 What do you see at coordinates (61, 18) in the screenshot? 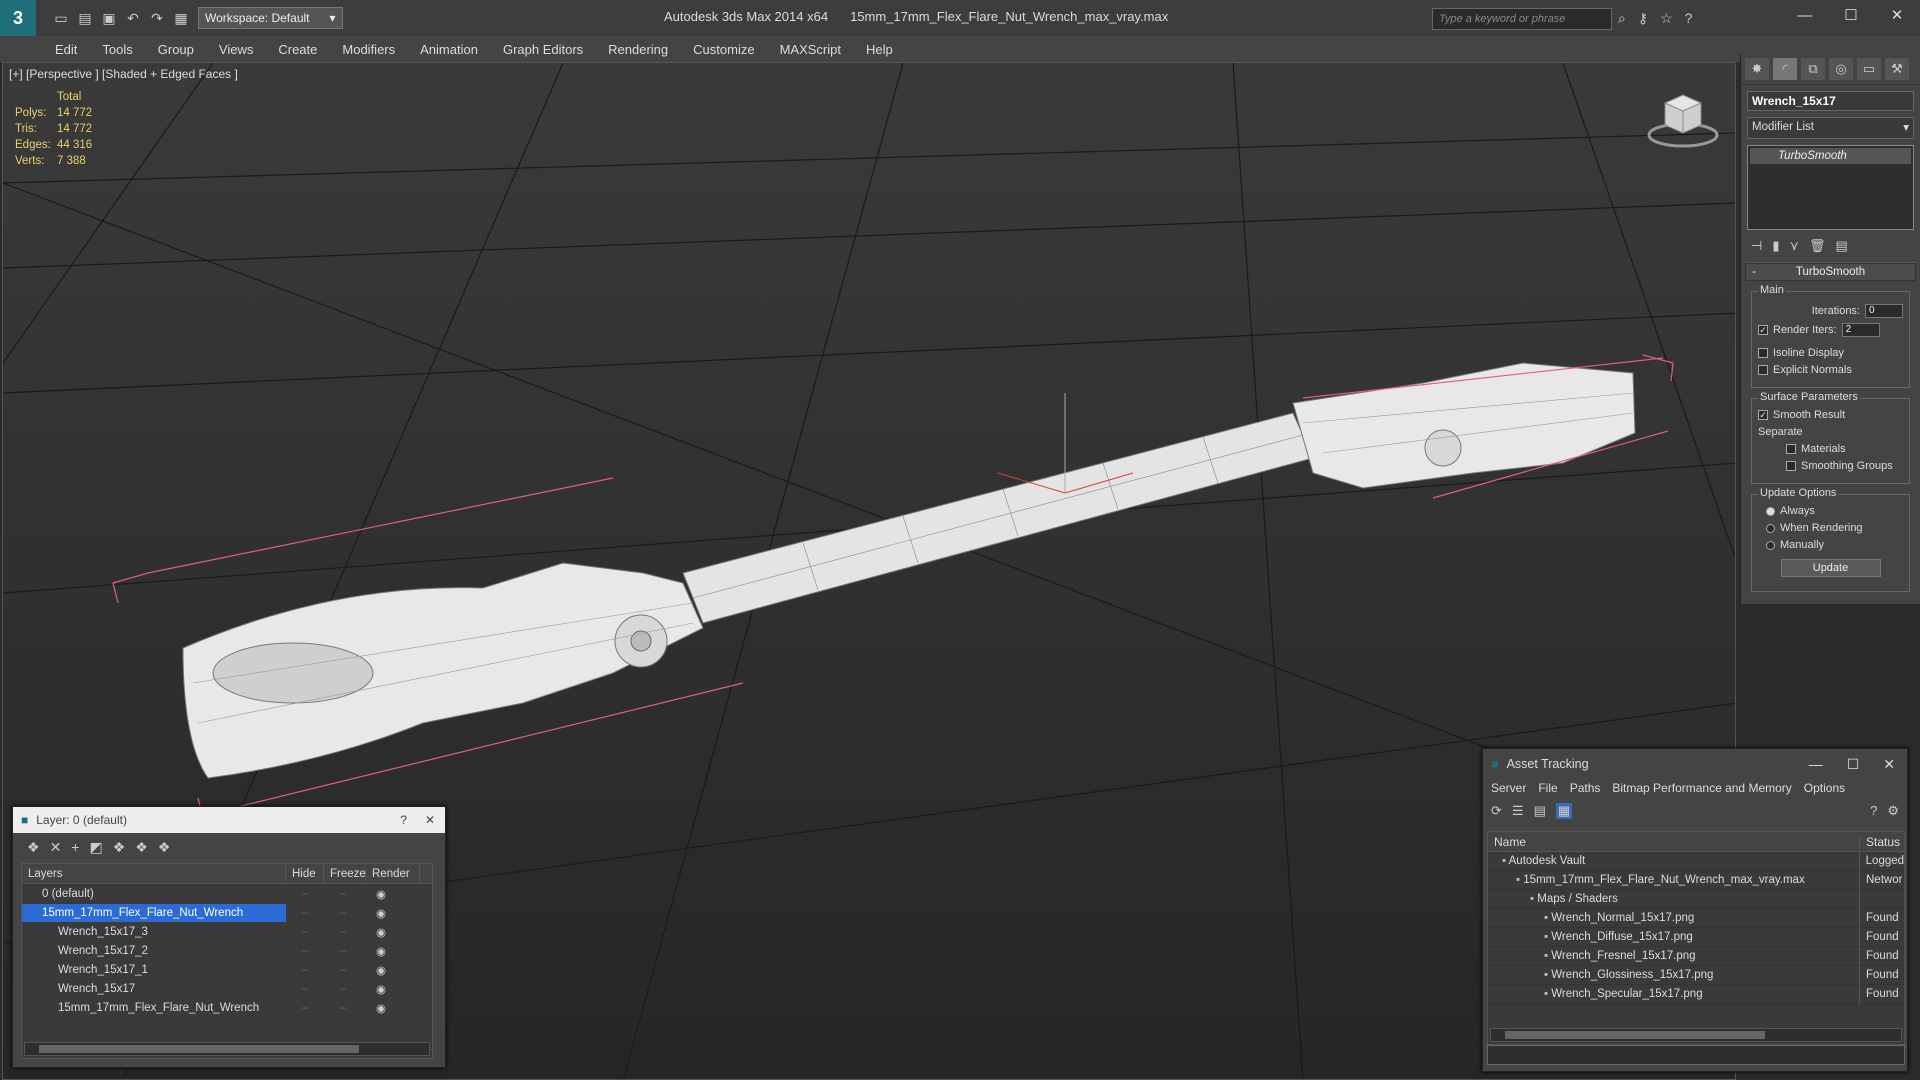
I see `new-file-icon: ▭` at bounding box center [61, 18].